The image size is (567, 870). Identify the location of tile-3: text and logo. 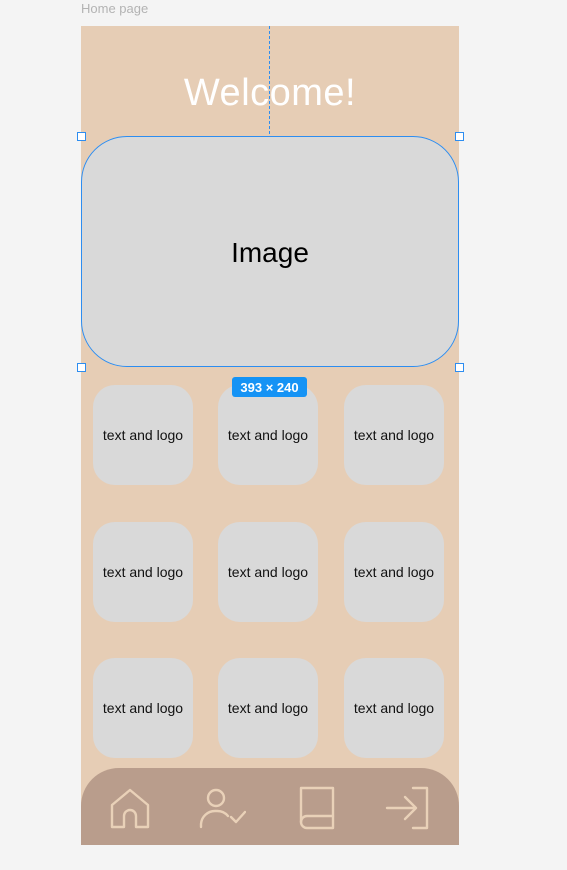
(394, 435).